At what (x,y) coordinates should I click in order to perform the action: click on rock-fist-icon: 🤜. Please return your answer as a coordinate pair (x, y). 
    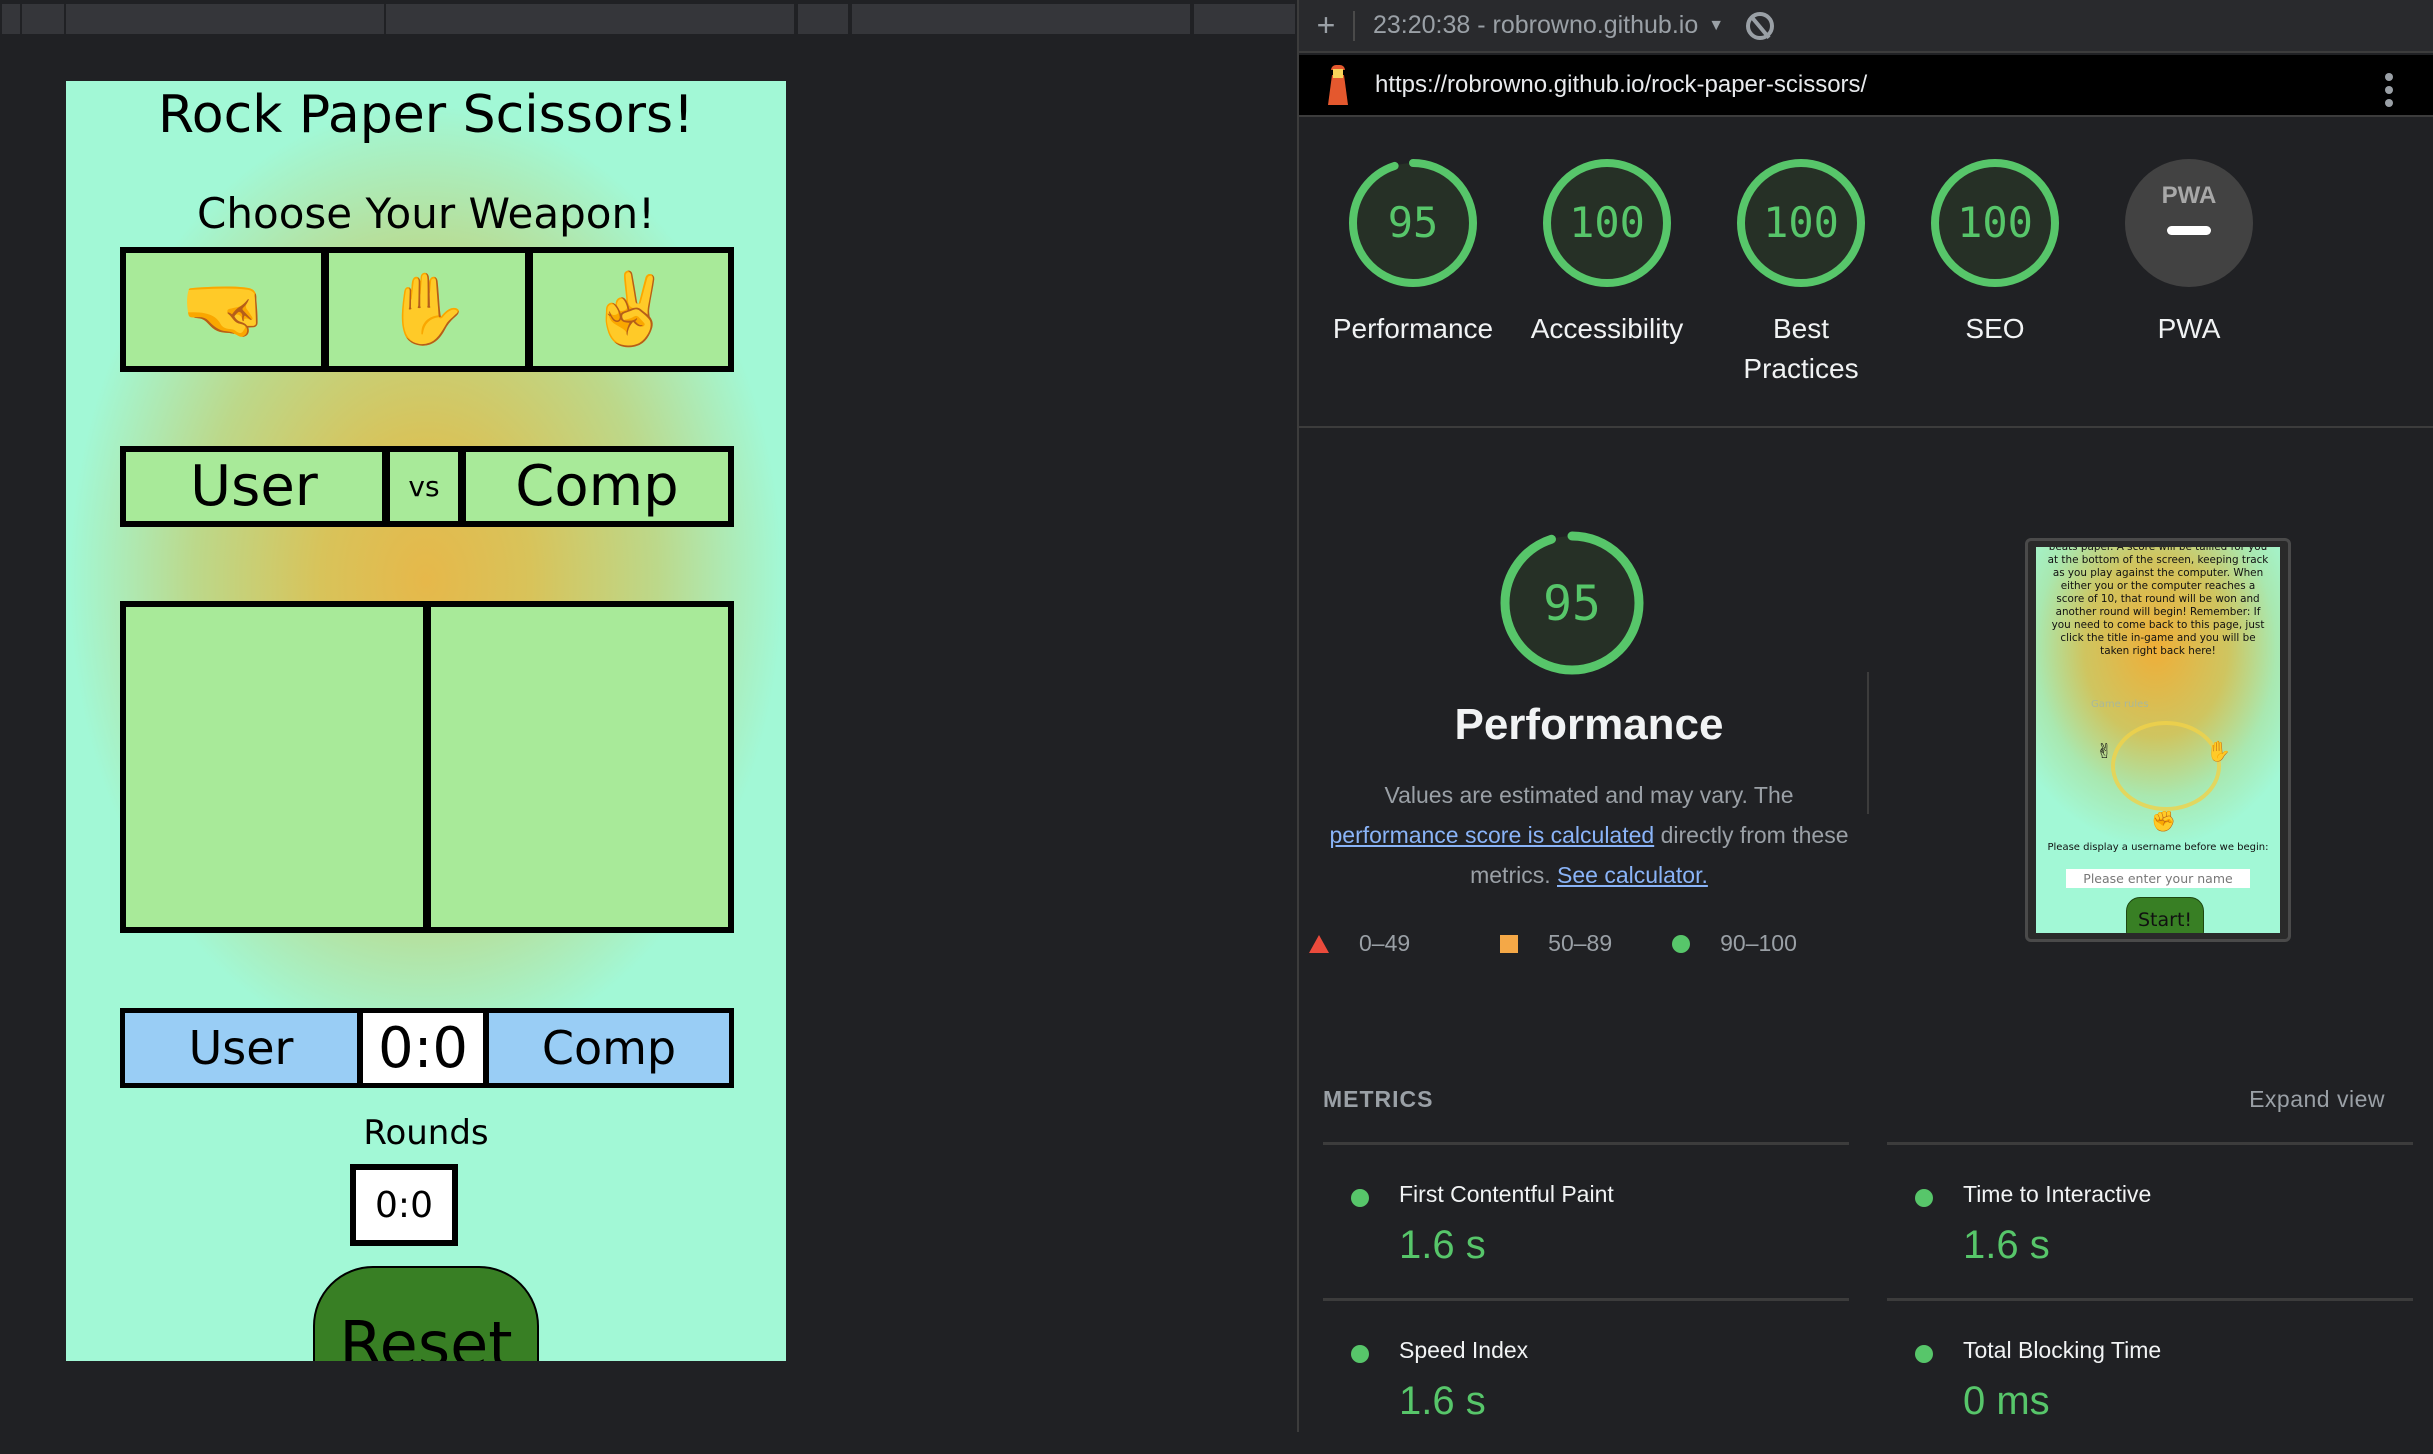
    Looking at the image, I should click on (224, 309).